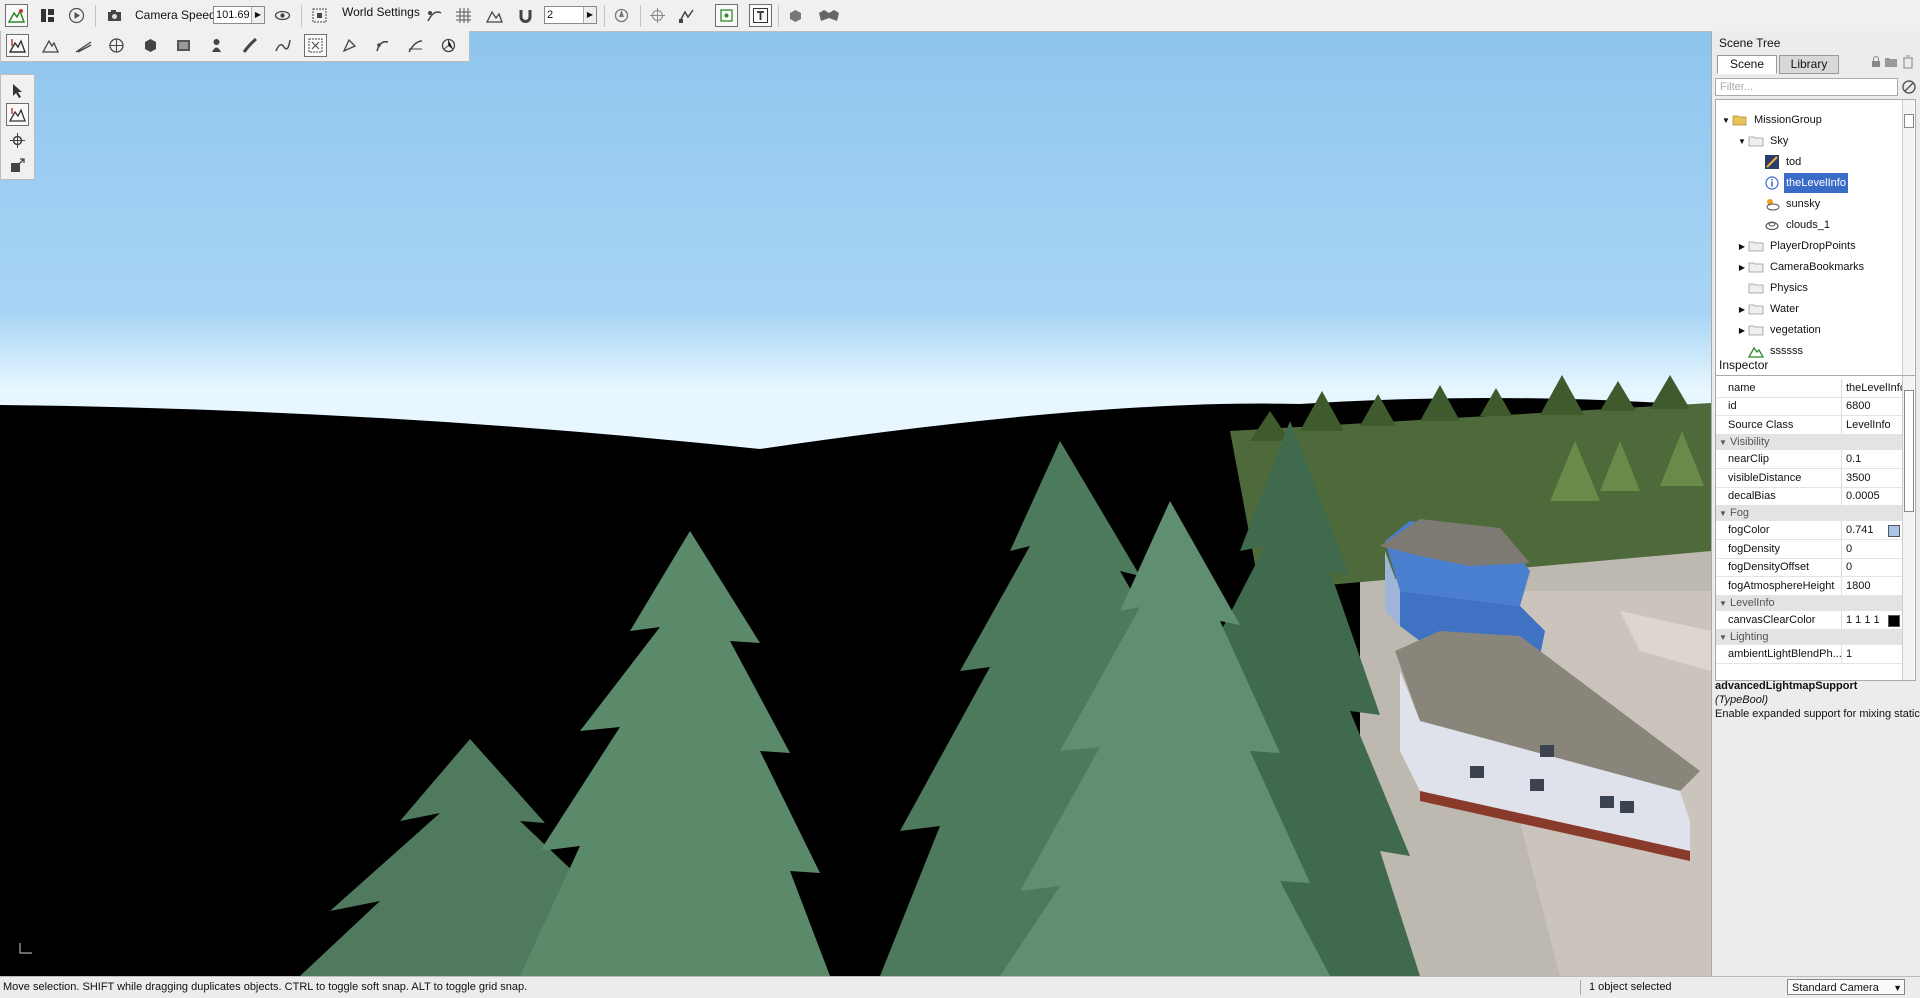 This screenshot has height=998, width=1920. What do you see at coordinates (1874, 388) in the screenshot?
I see `property-value: theLevelInfo` at bounding box center [1874, 388].